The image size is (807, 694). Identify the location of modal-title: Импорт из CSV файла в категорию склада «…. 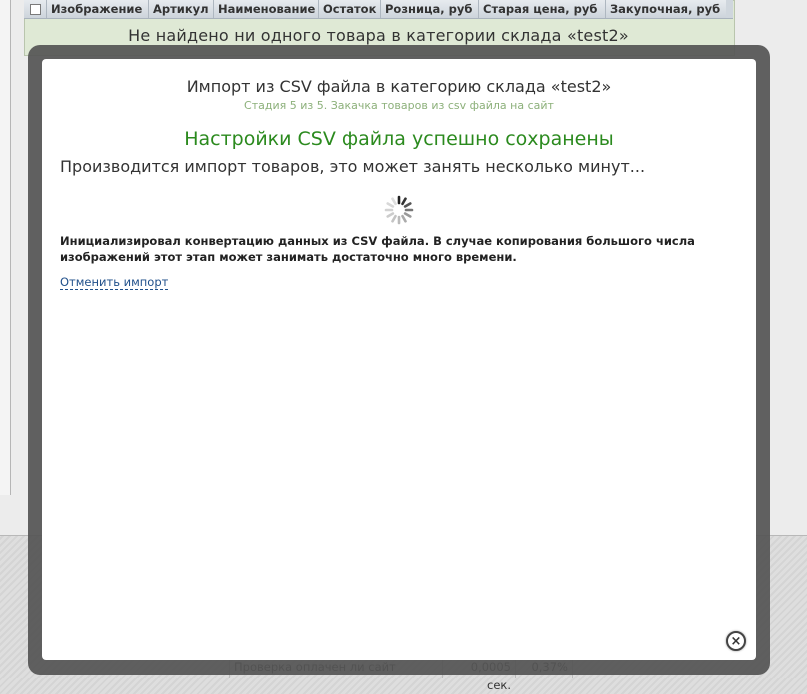
(399, 86).